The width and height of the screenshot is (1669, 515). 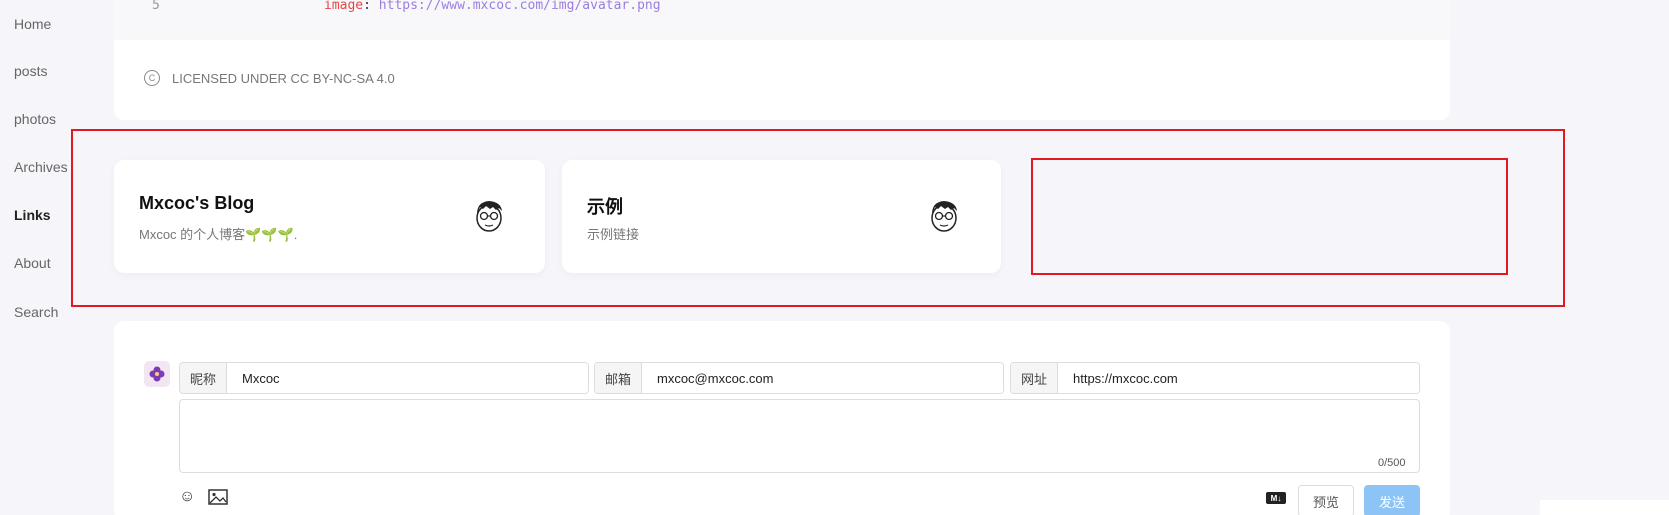 What do you see at coordinates (35, 119) in the screenshot?
I see `nav-item-photos: photos` at bounding box center [35, 119].